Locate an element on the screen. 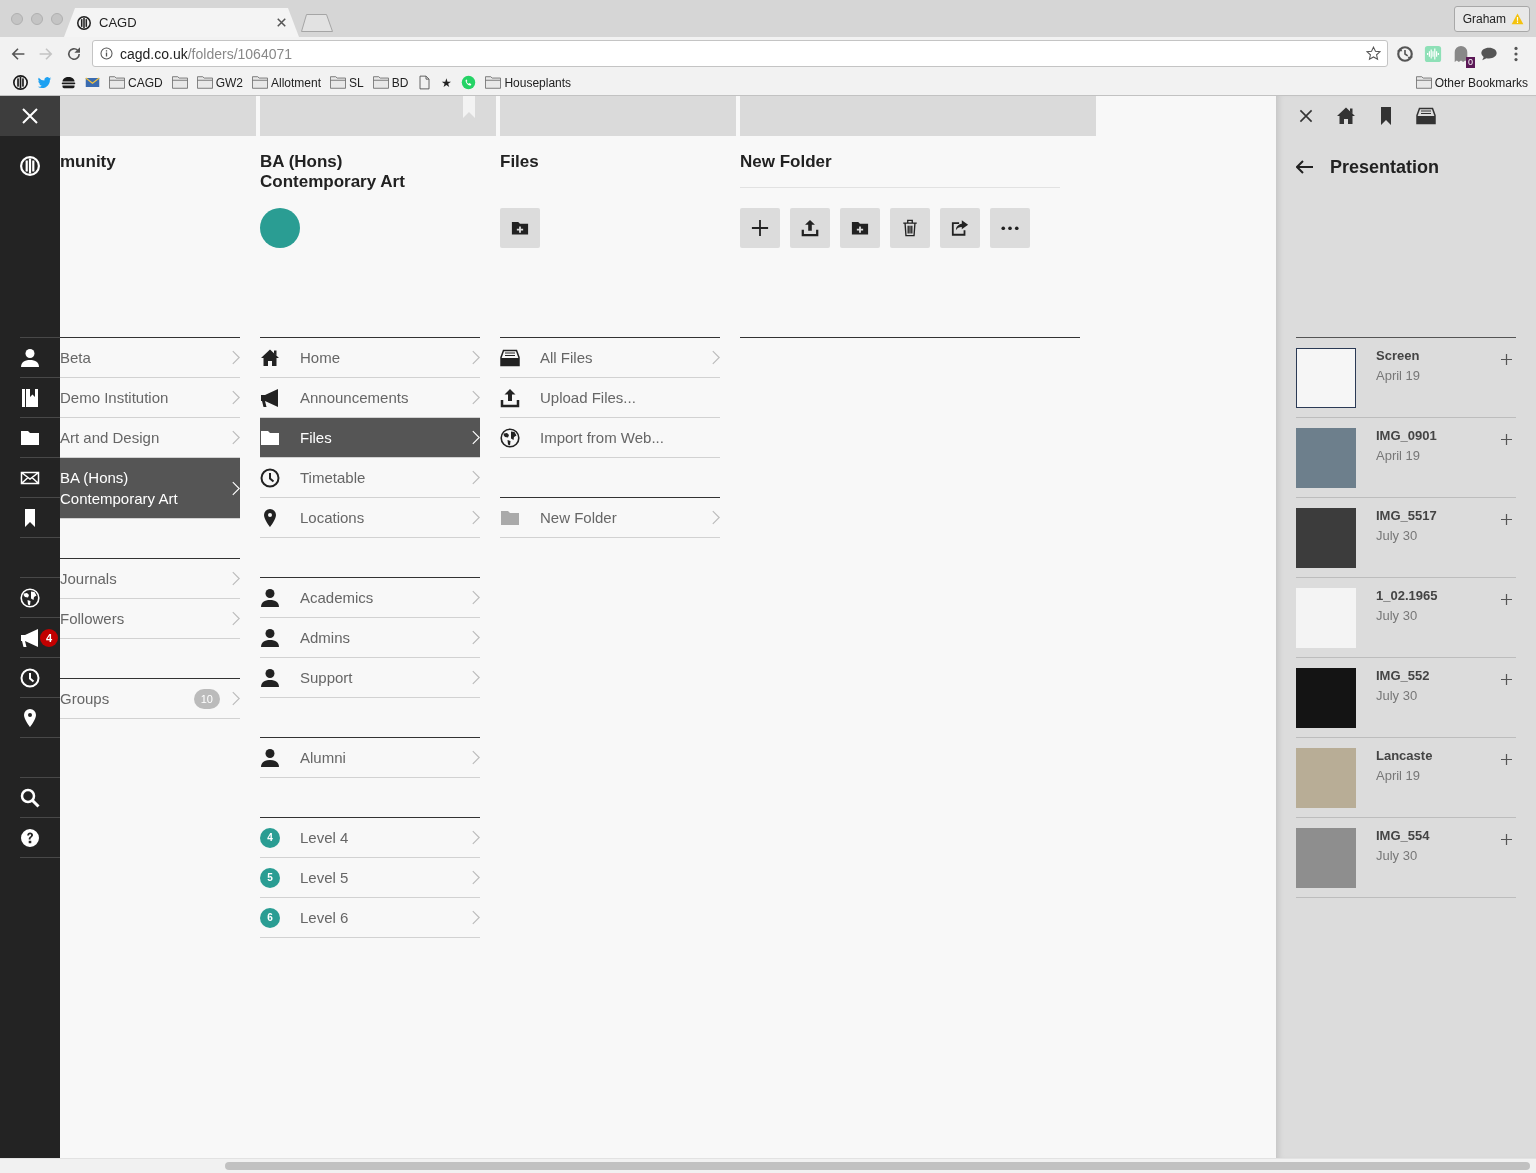 Image resolution: width=1536 pixels, height=1173 pixels. photo-placeholder is located at coordinates (1326, 378).